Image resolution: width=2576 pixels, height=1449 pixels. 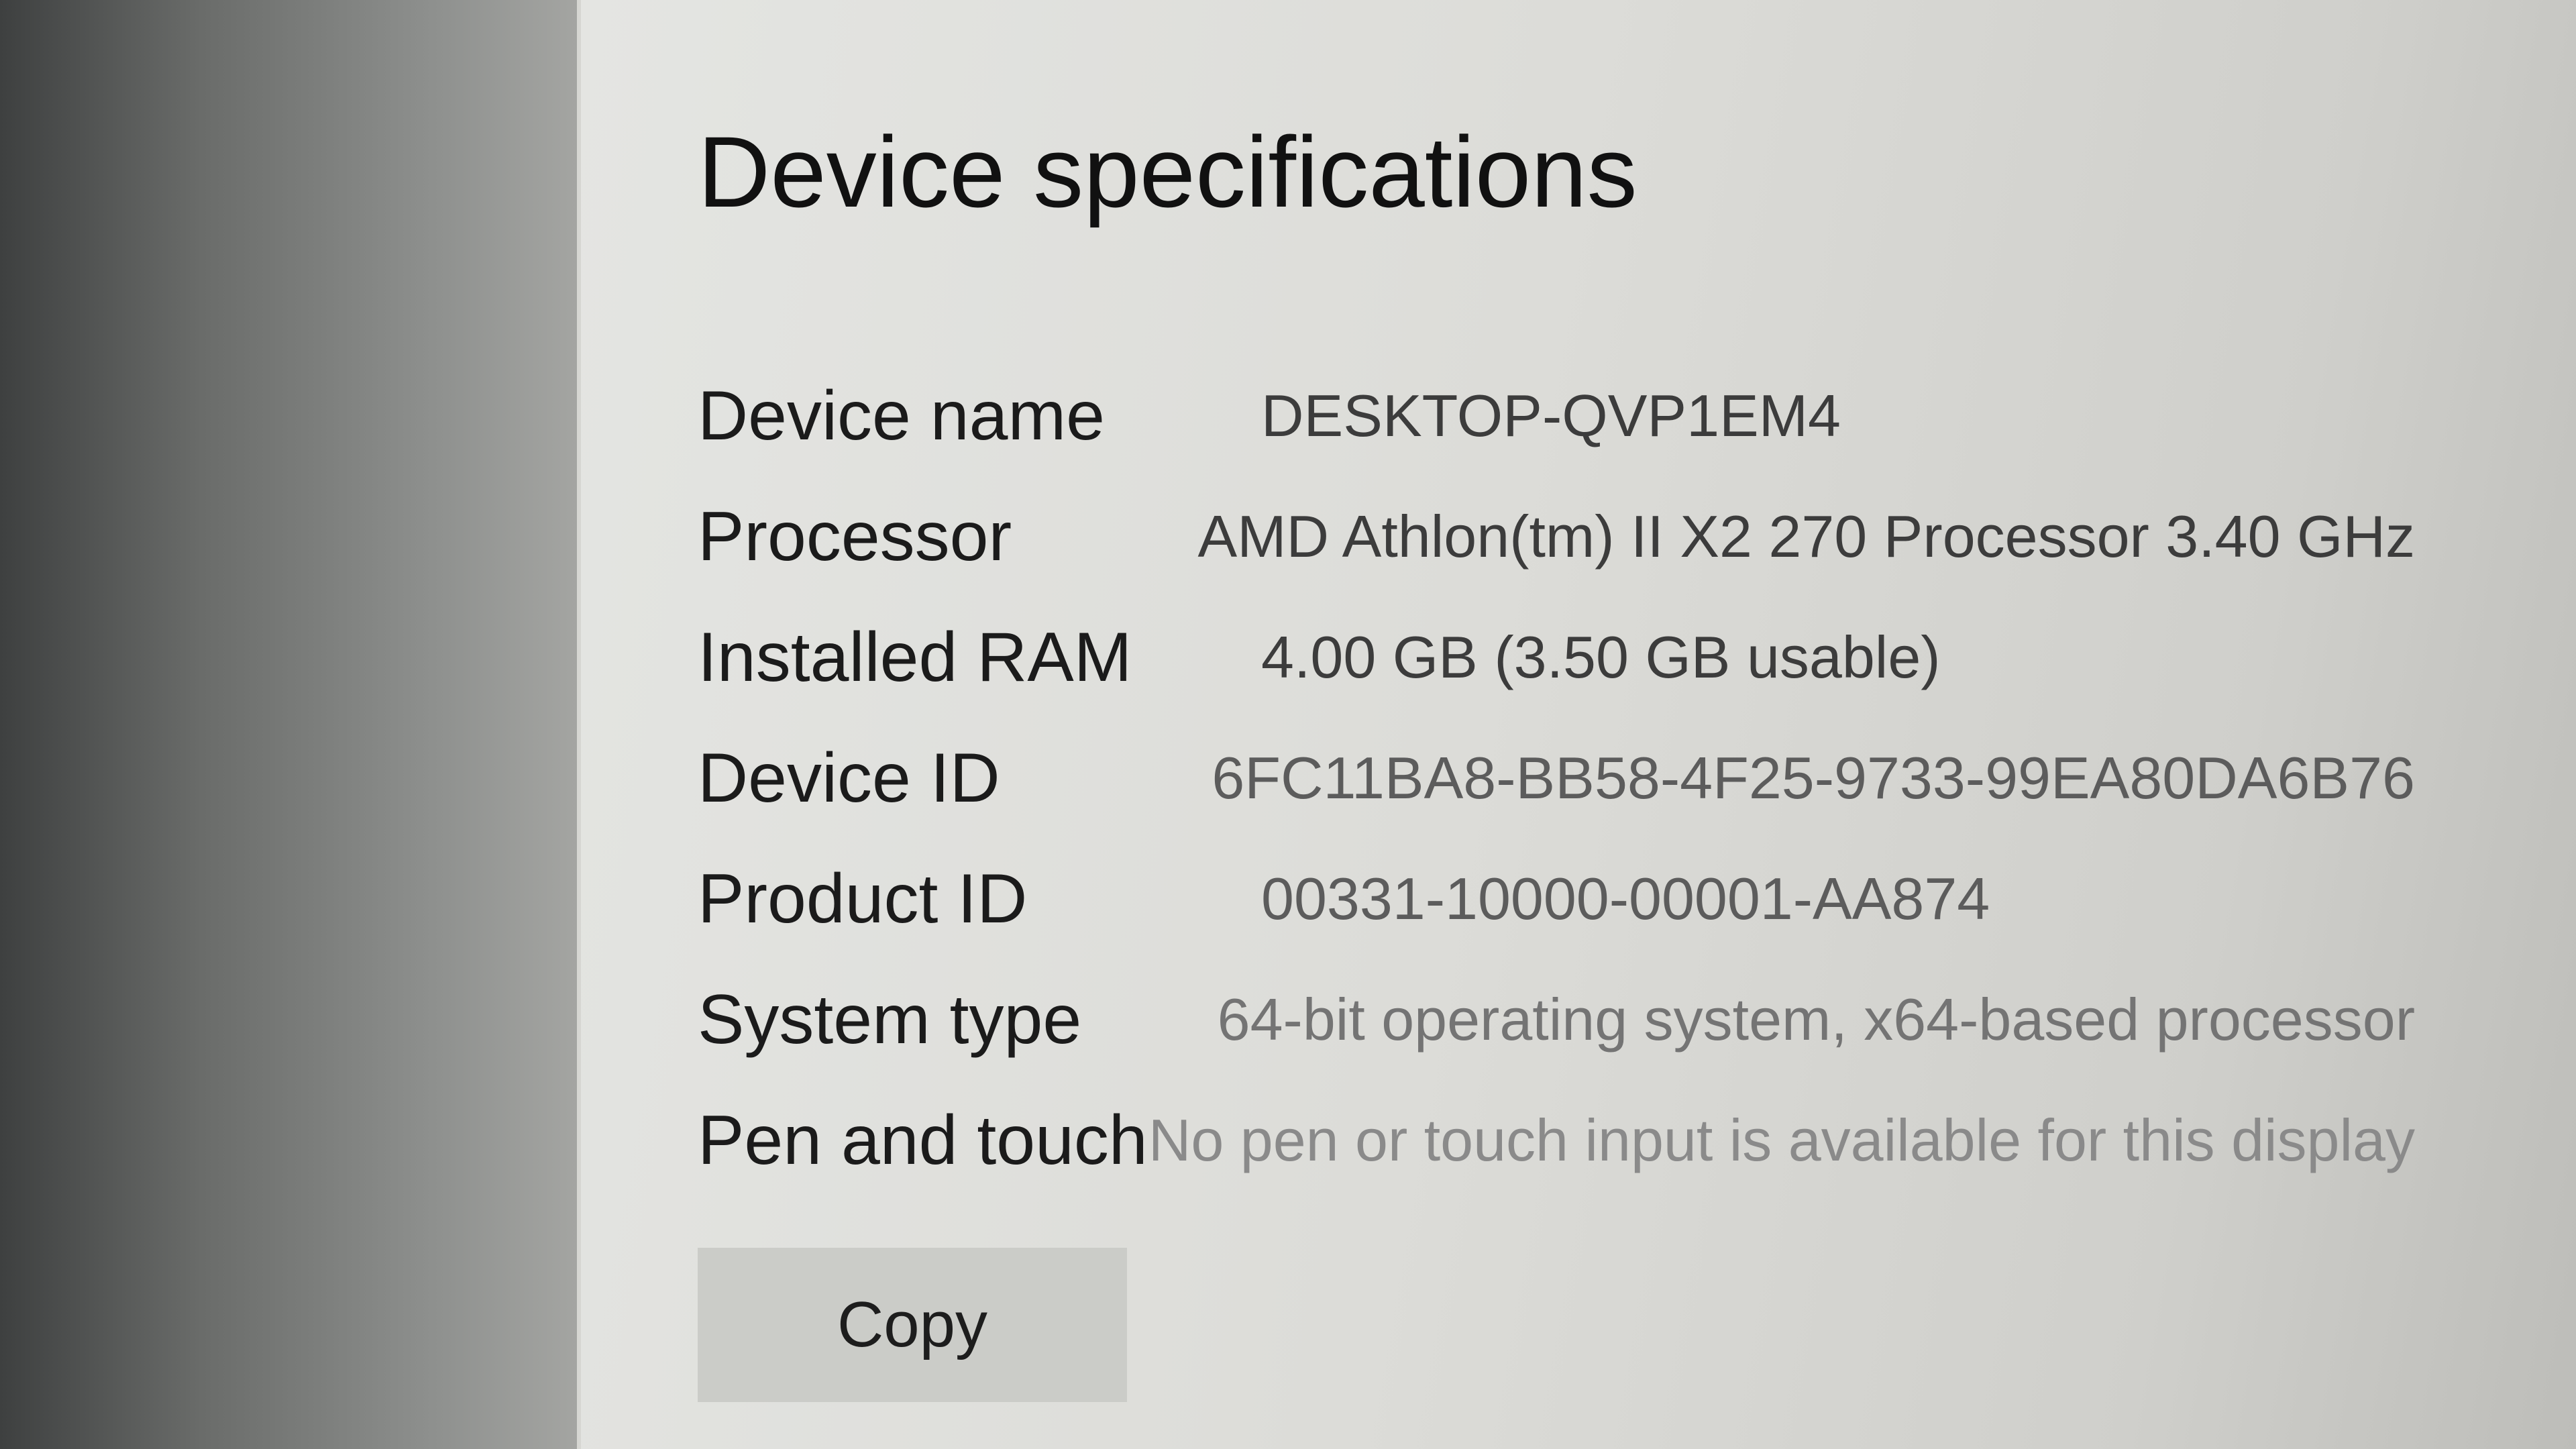 What do you see at coordinates (855, 536) in the screenshot?
I see `spec-label: Processor` at bounding box center [855, 536].